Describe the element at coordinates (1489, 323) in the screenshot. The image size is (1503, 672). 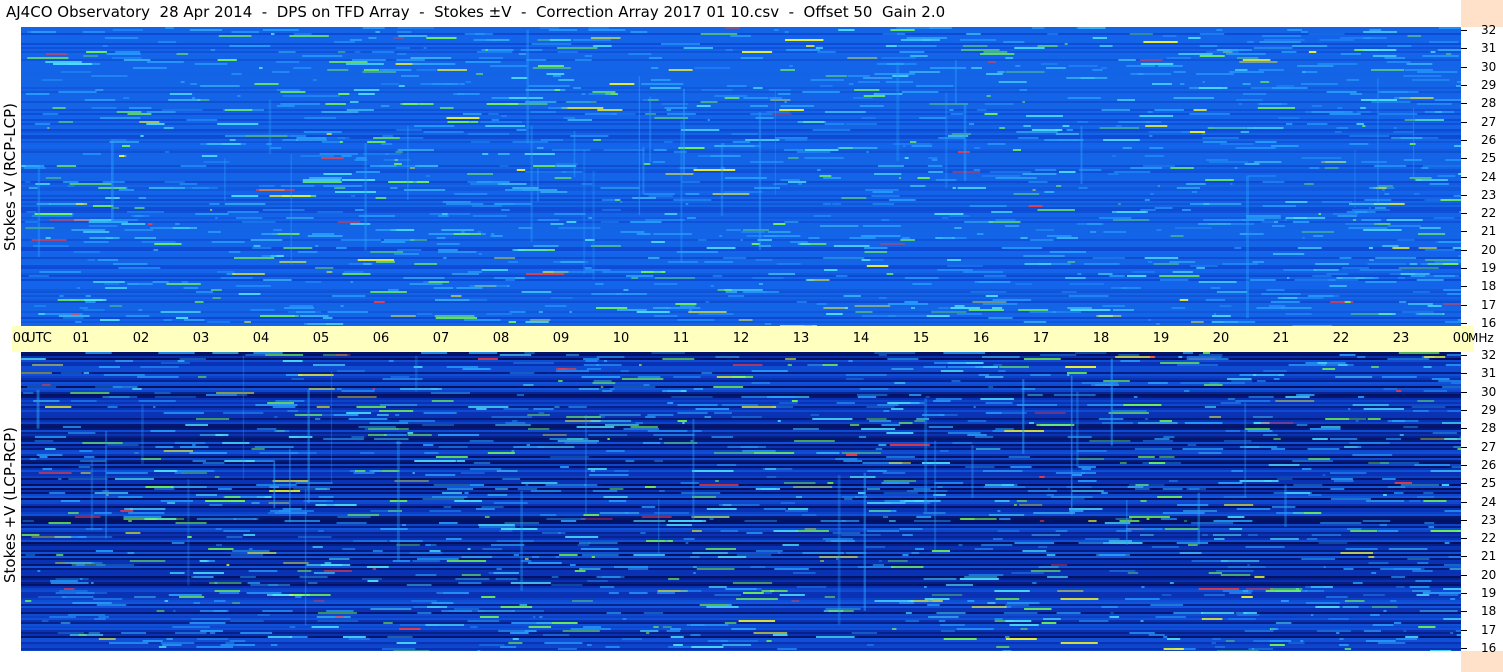
I see `frequency-tick-label: 16` at that location.